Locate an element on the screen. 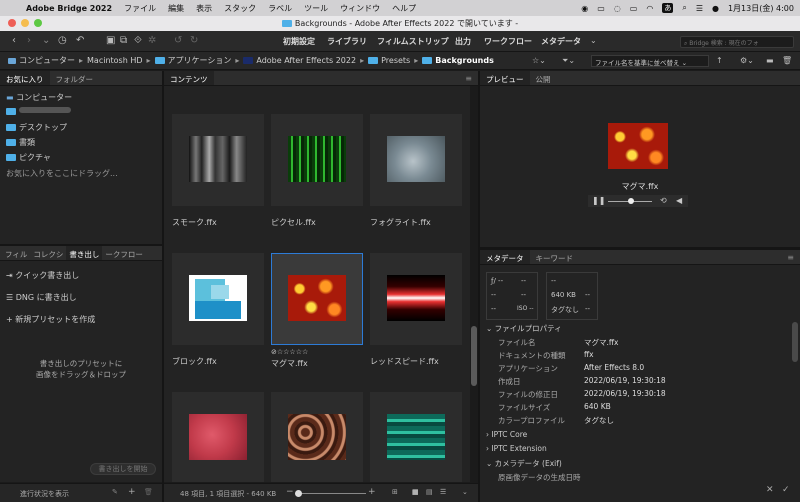 The height and width of the screenshot is (502, 800). meta-value: マグマ.ffx is located at coordinates (601, 342).